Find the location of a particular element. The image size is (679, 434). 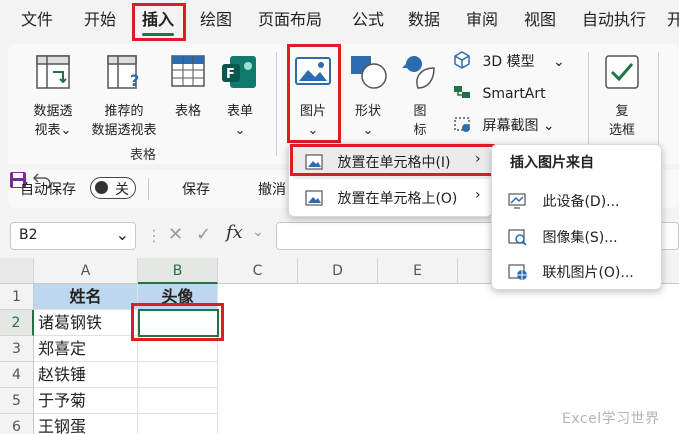

3d-models-button: 3D 模型 ⌄ is located at coordinates (508, 61).